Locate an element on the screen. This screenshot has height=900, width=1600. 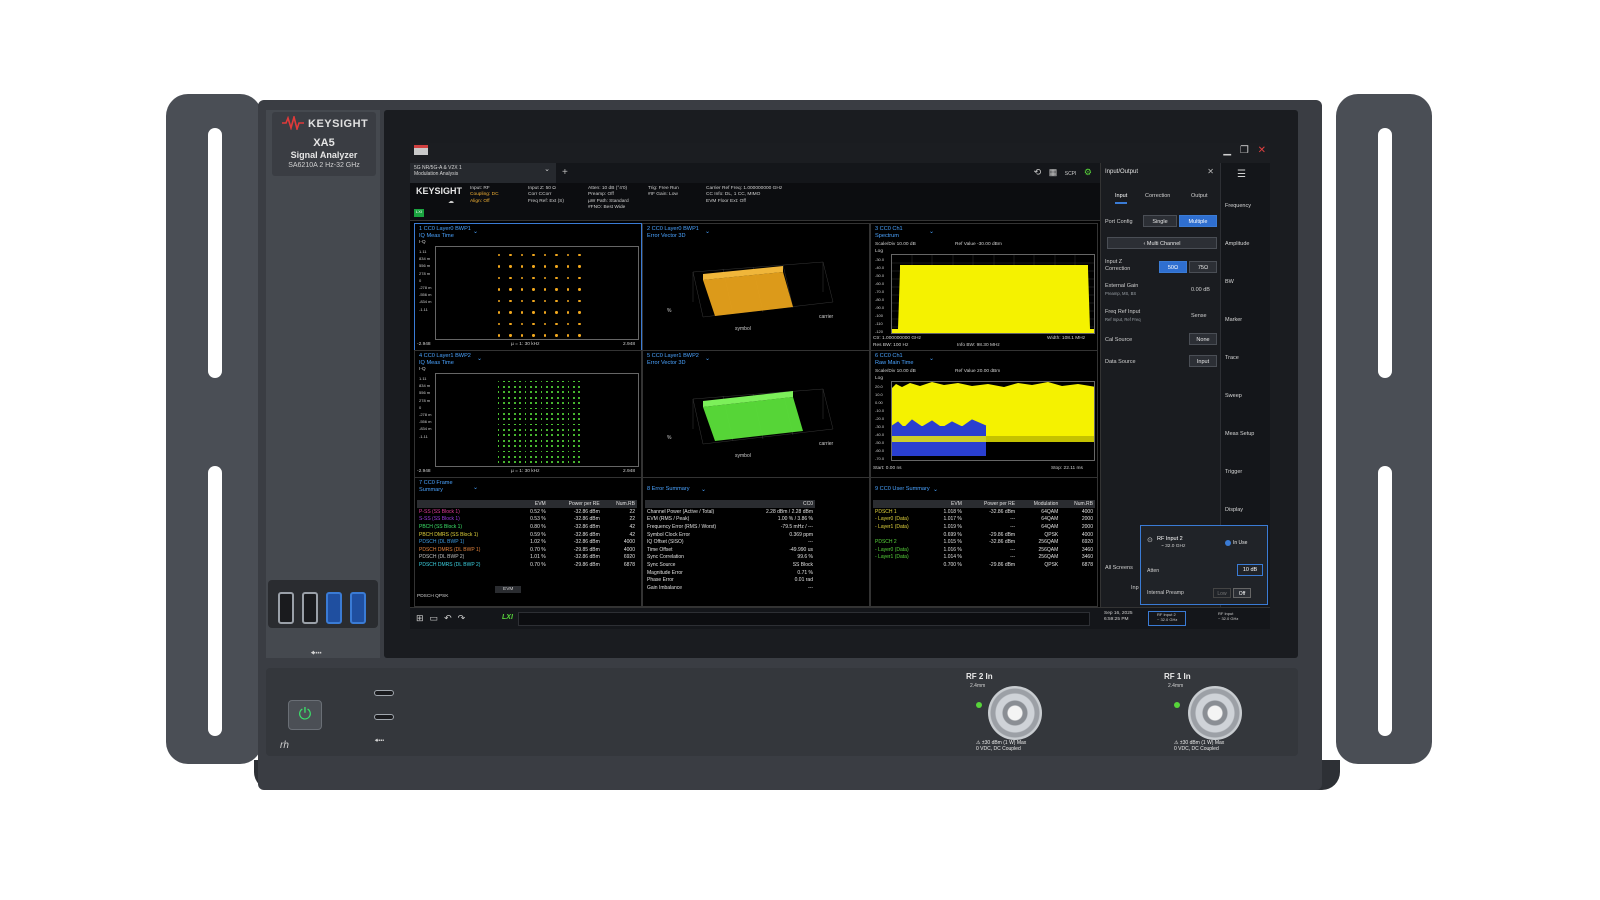
grid-icon: ▦ is located at coordinates (1053, 172).